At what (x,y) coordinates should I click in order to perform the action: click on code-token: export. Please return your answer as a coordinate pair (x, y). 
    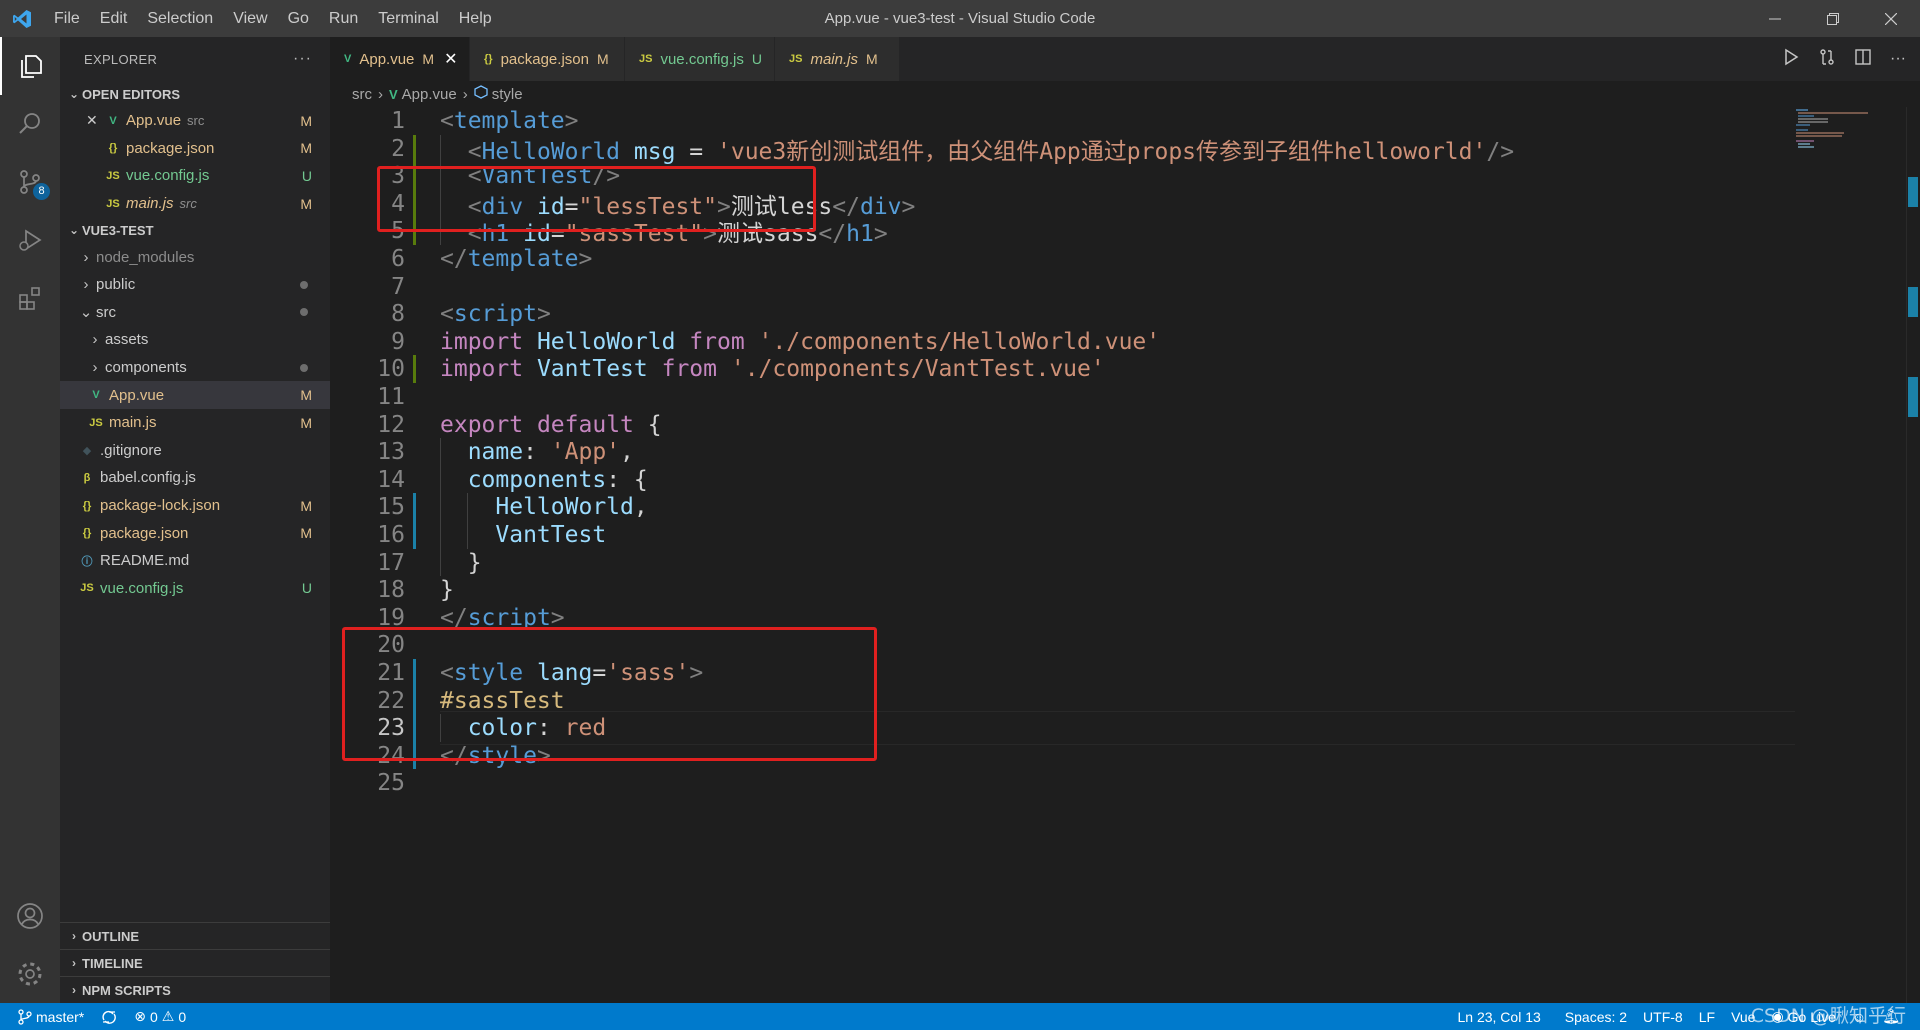
    Looking at the image, I should click on (482, 424).